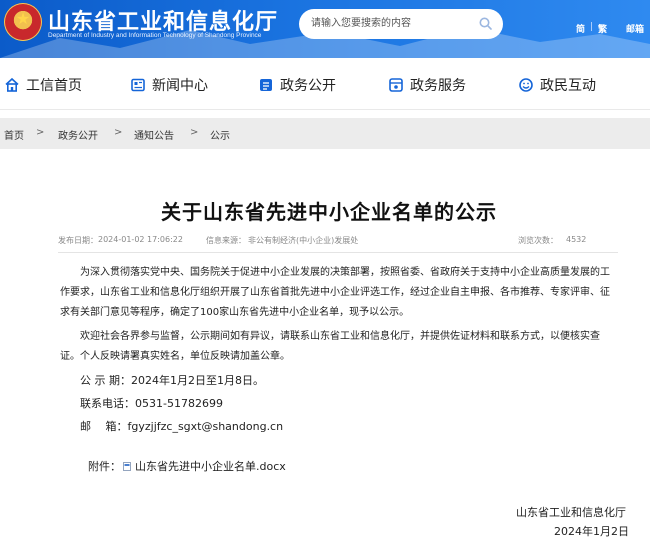 The height and width of the screenshot is (538, 650). Describe the element at coordinates (104, 466) in the screenshot. I see `attachment-label: 附件：` at that location.